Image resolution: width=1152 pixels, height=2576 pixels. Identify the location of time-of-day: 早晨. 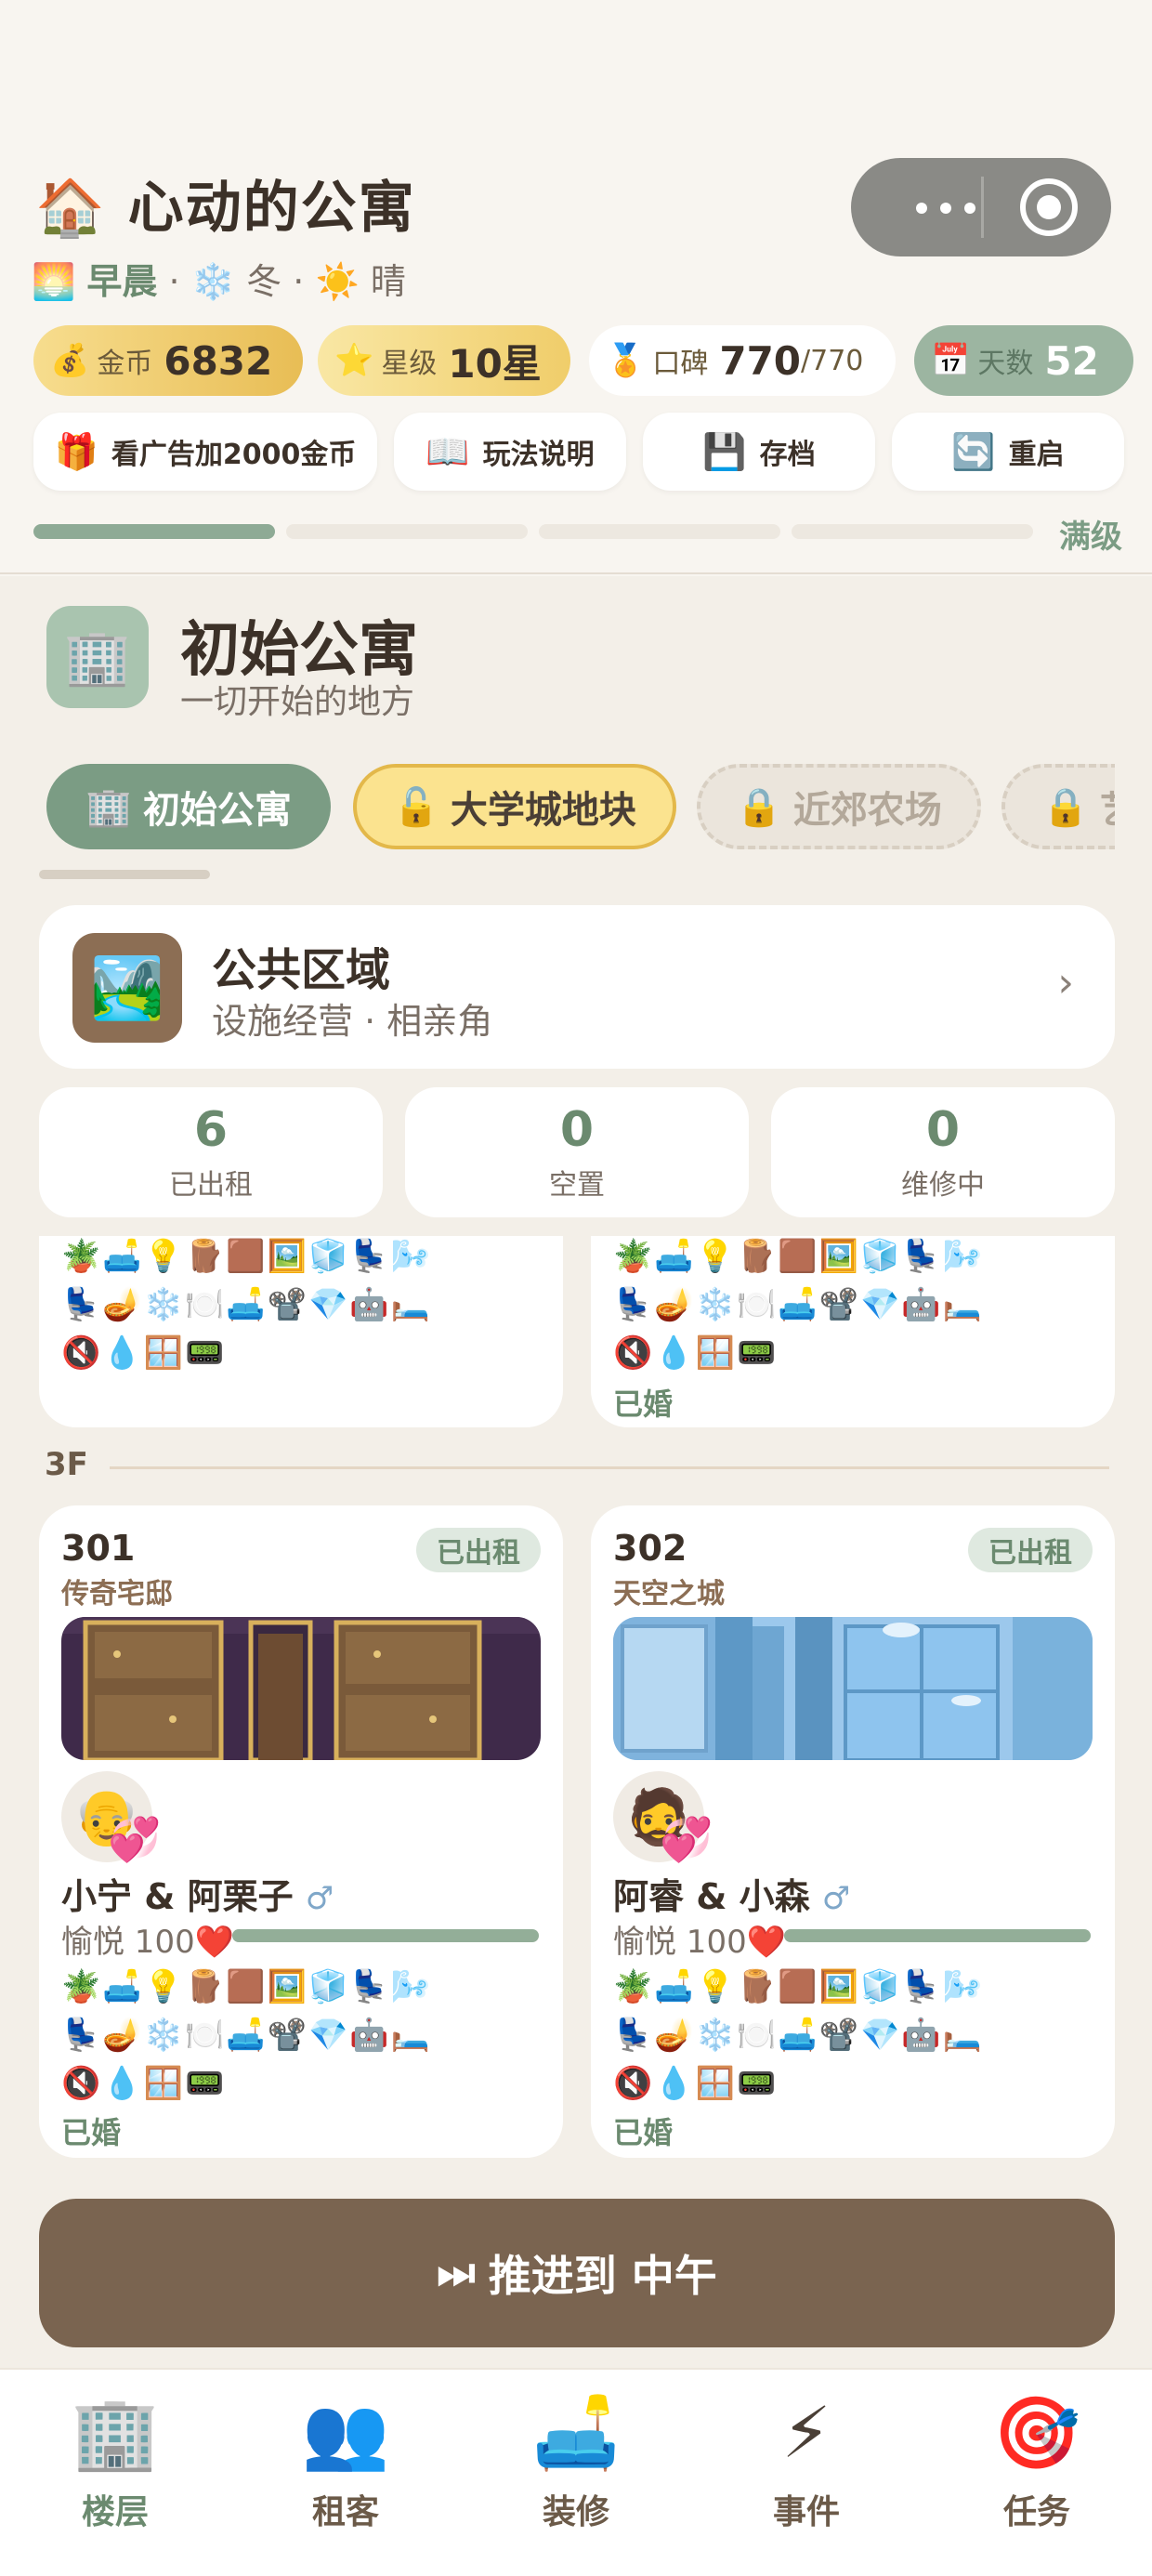
(122, 281).